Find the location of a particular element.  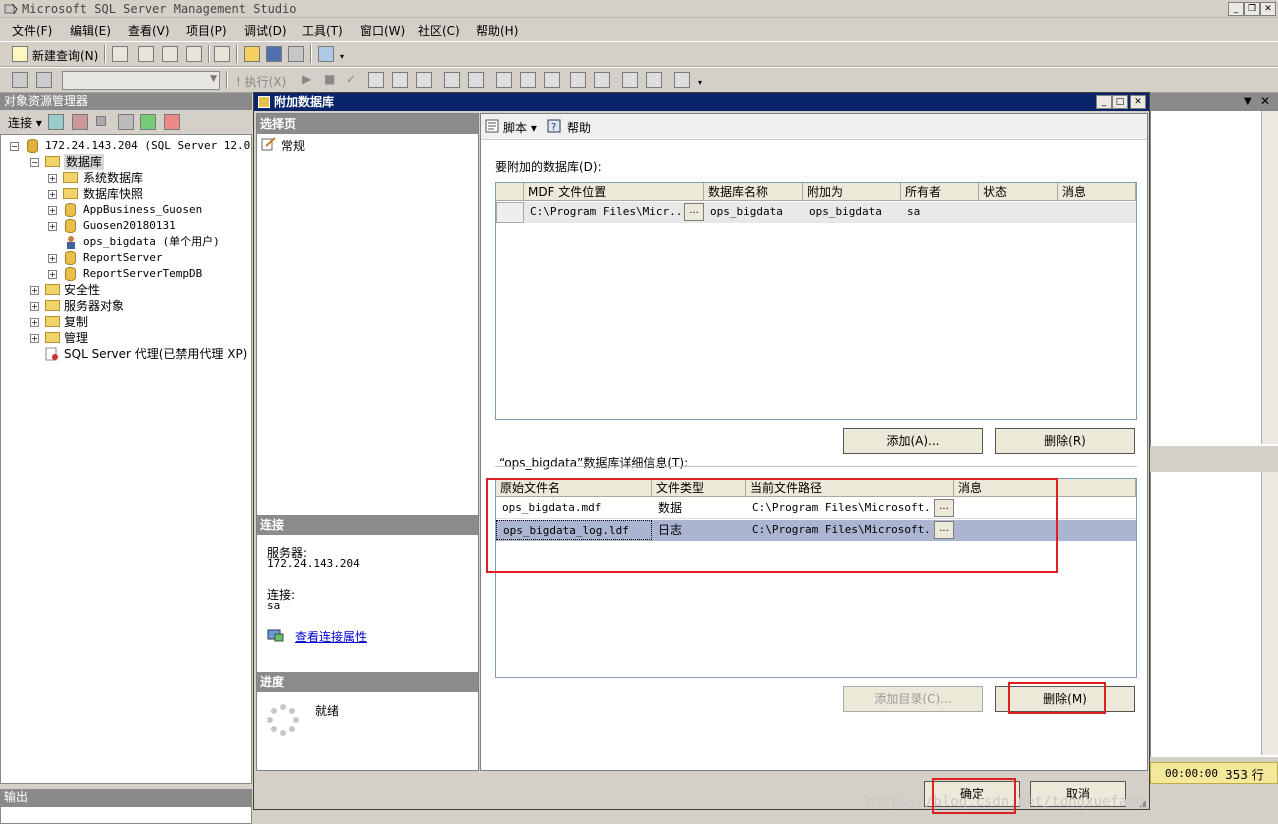

menu-community: 社区(C) is located at coordinates (439, 30).